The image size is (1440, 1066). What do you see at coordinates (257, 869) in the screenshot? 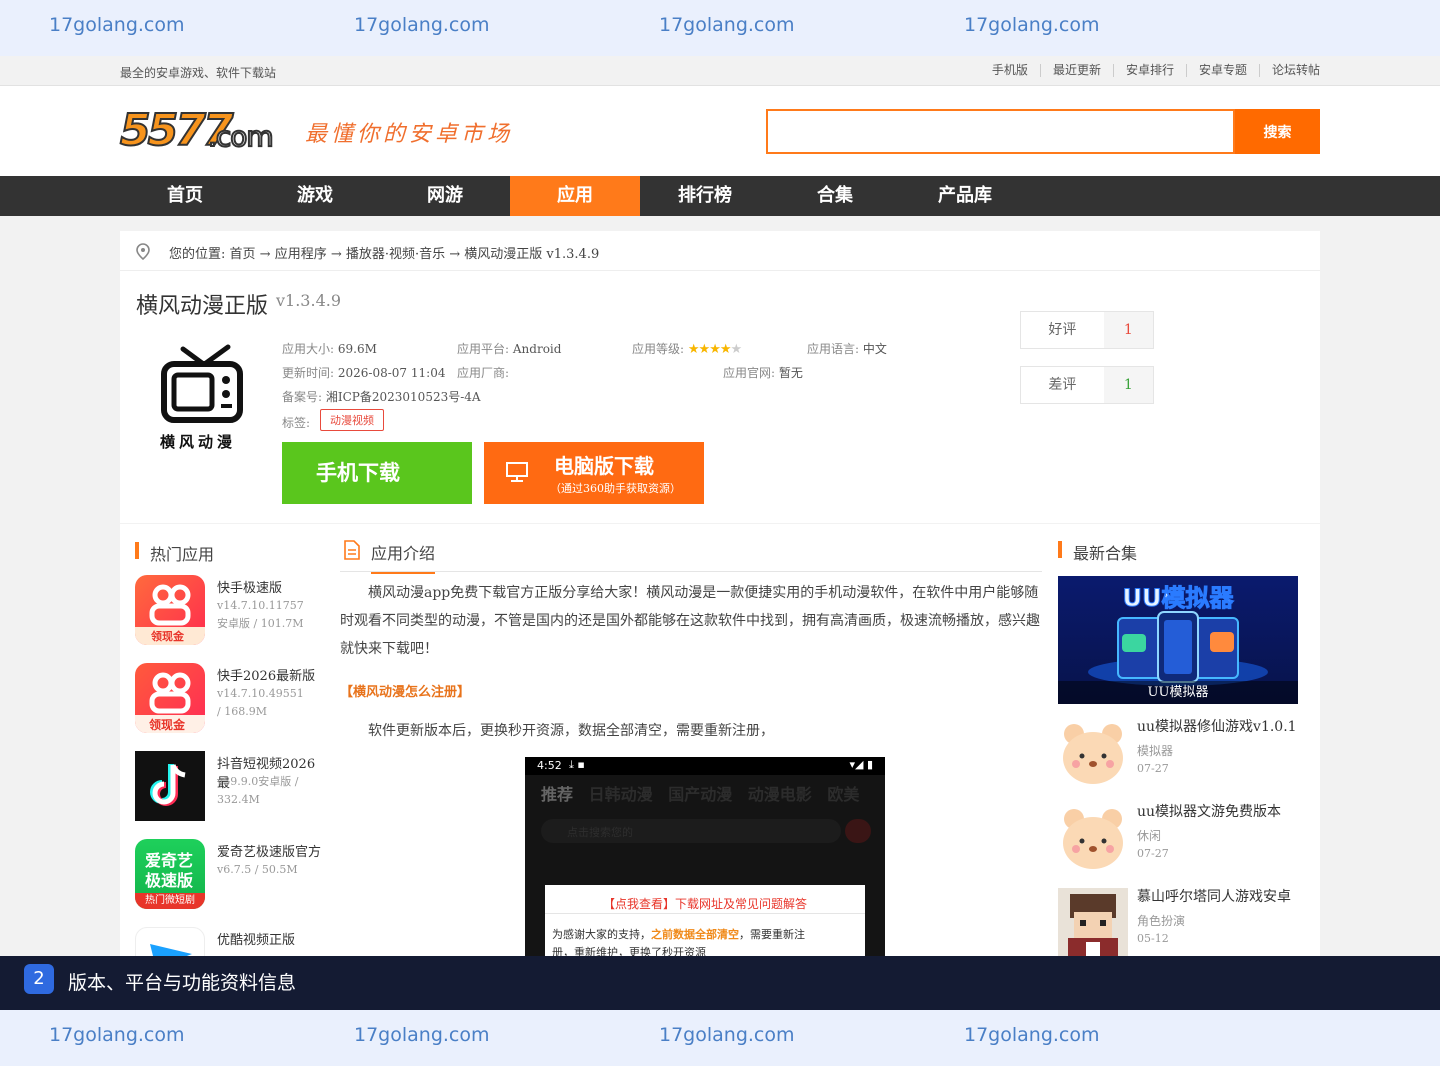
I see `hot-app-meta: v6.7.5 / 50.5M` at bounding box center [257, 869].